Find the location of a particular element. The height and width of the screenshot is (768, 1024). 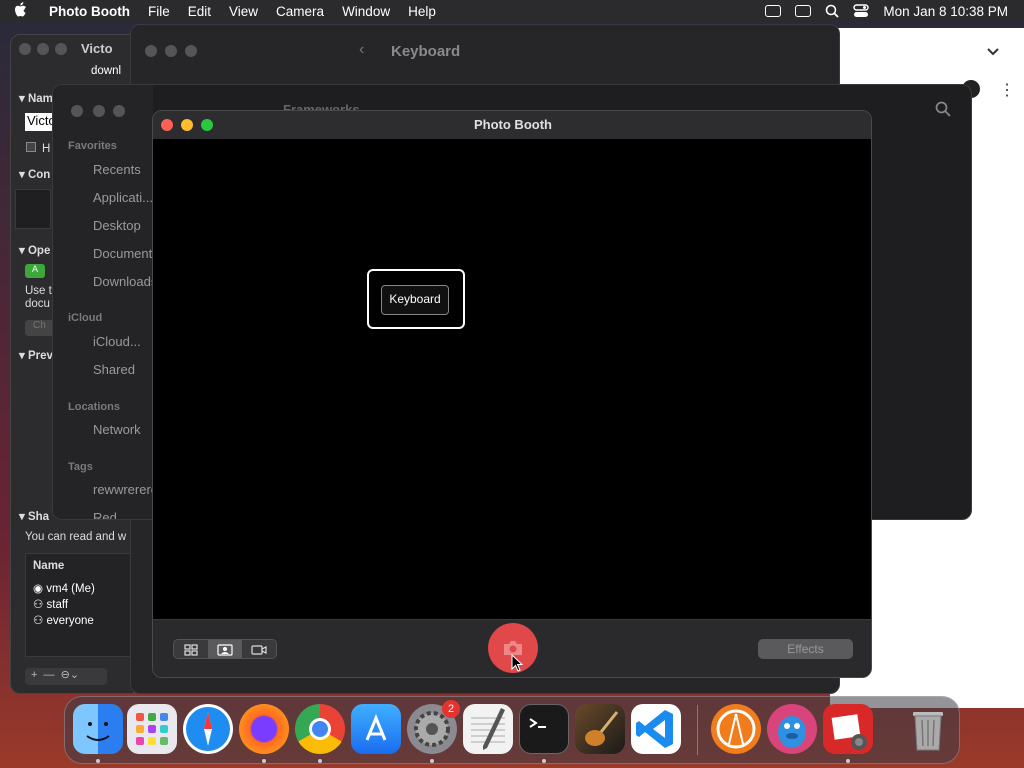

sidebar-item-tag: Red is located at coordinates (105, 514).